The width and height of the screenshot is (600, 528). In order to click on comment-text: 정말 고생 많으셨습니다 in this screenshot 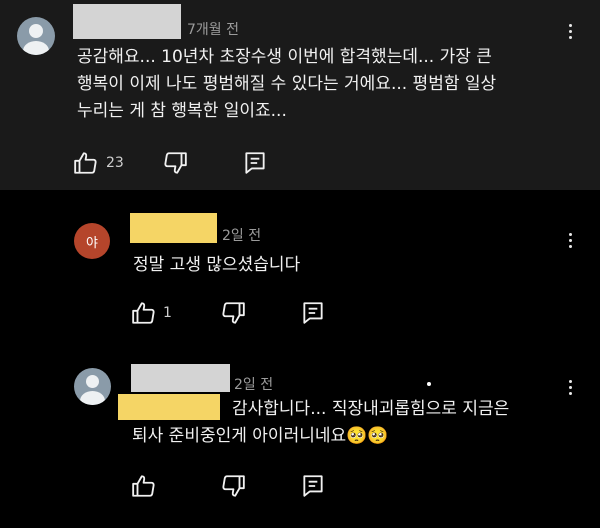, I will do `click(217, 265)`.